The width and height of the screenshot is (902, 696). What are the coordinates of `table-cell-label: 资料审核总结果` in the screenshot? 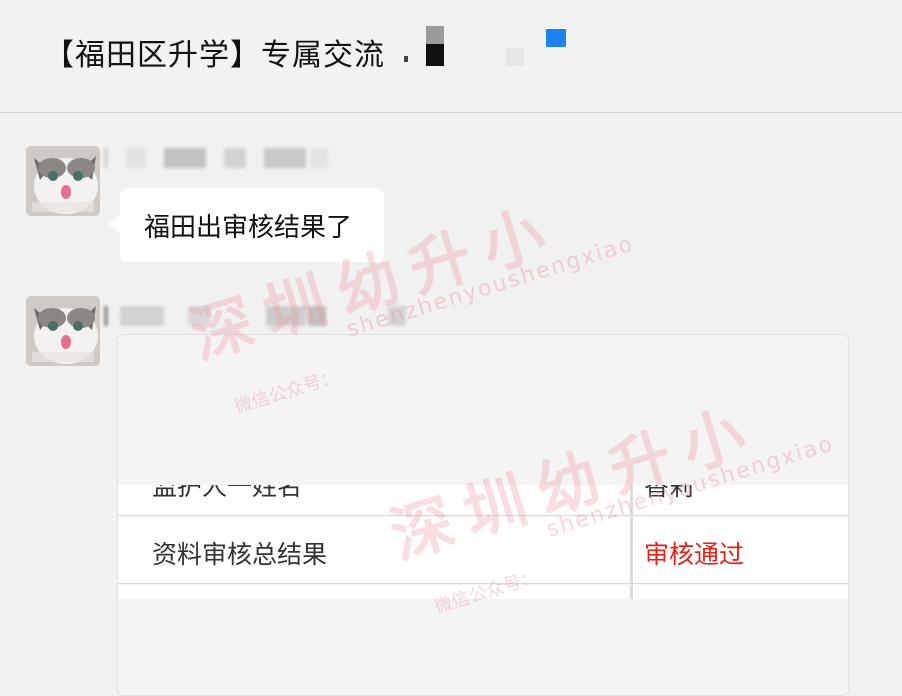 It's located at (240, 554).